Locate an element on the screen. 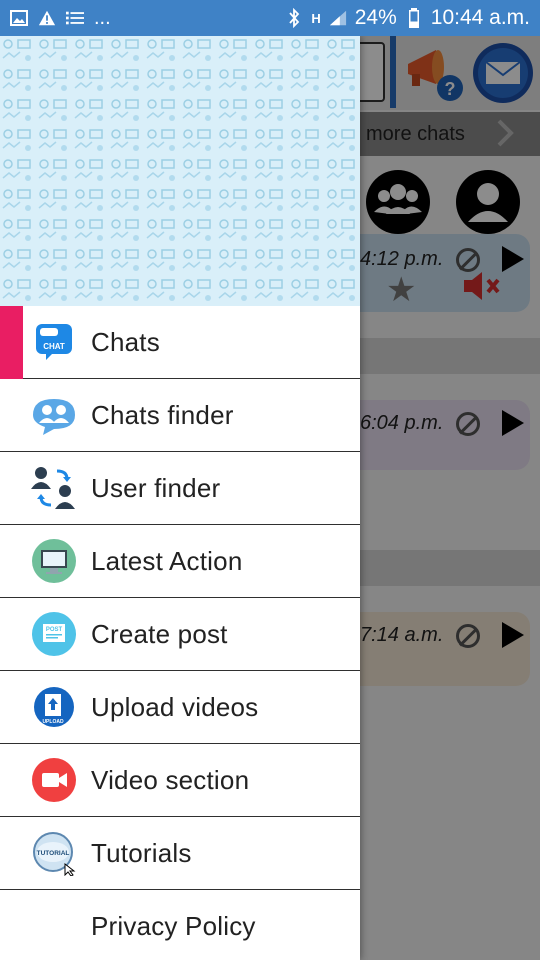 Image resolution: width=540 pixels, height=960 pixels. status-right: H 24% 10:44 a.m. is located at coordinates (407, 18).